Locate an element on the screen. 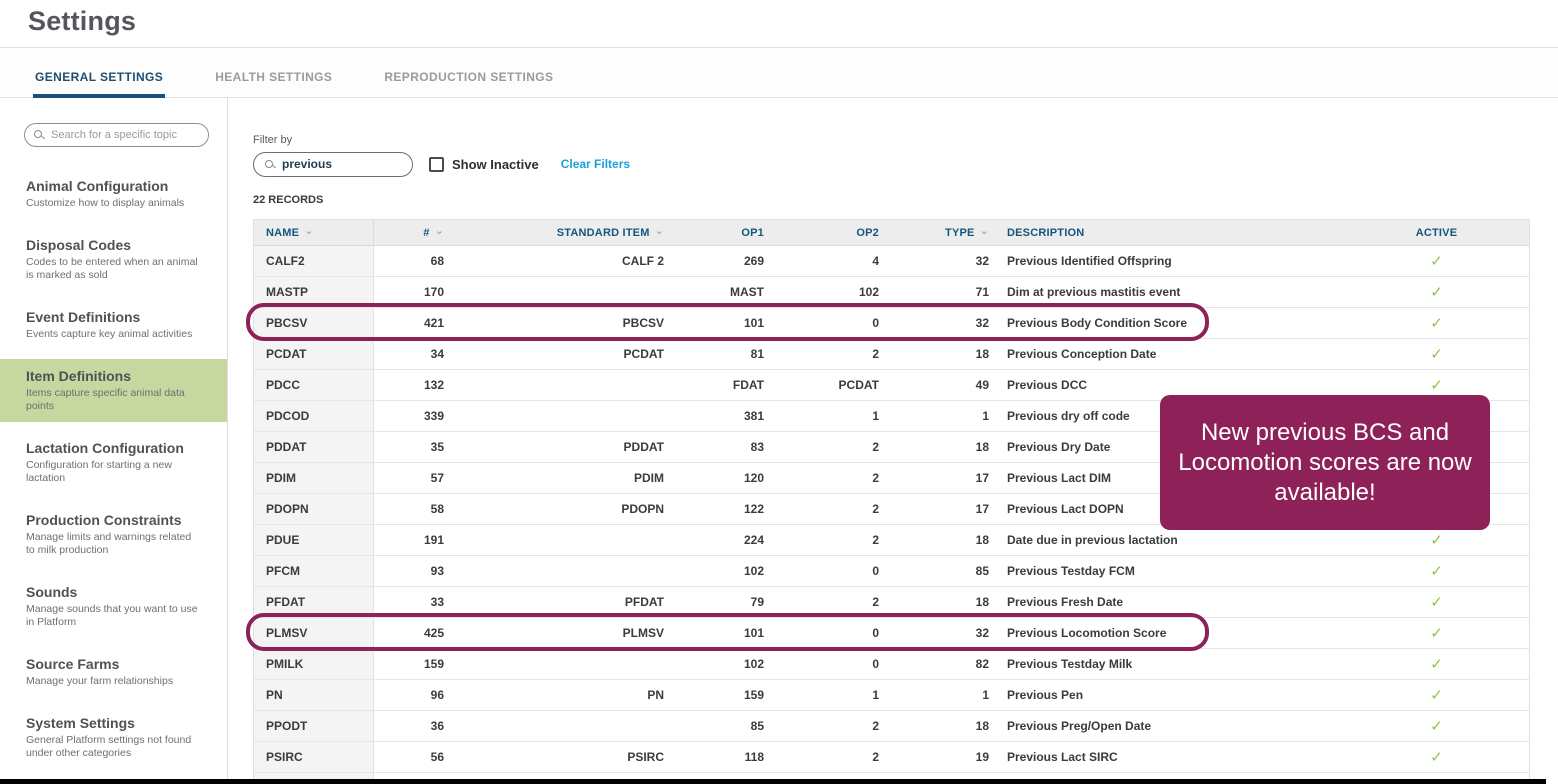  column-header-number: # ⌄ is located at coordinates (409, 231).